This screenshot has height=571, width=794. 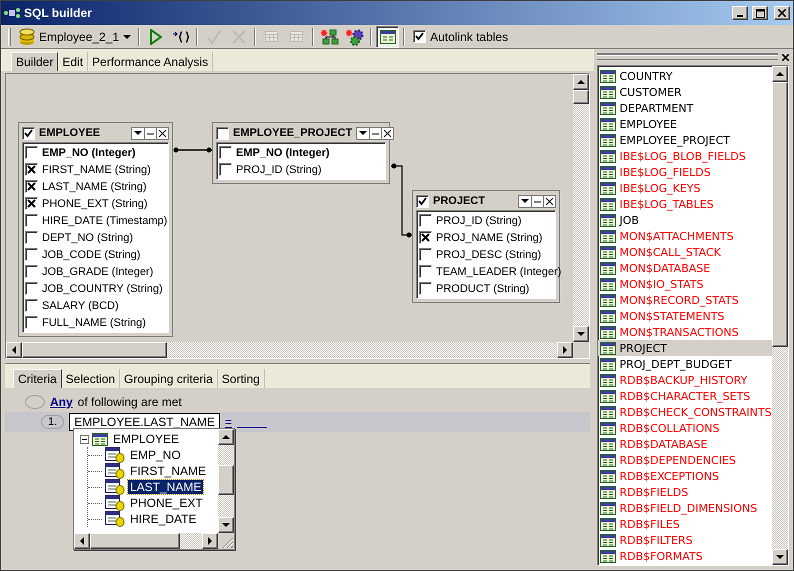 What do you see at coordinates (166, 487) in the screenshot?
I see `tree-item: LAST_NAME` at bounding box center [166, 487].